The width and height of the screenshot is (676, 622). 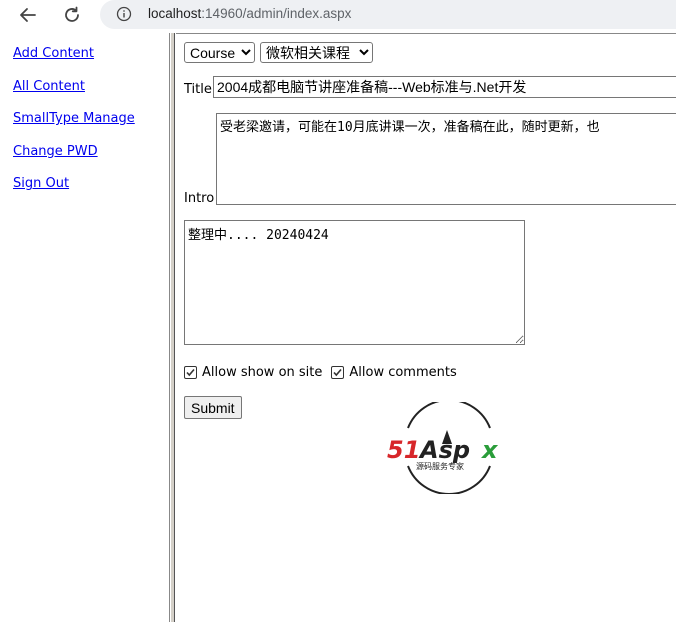 What do you see at coordinates (124, 14) in the screenshot?
I see `info-icon` at bounding box center [124, 14].